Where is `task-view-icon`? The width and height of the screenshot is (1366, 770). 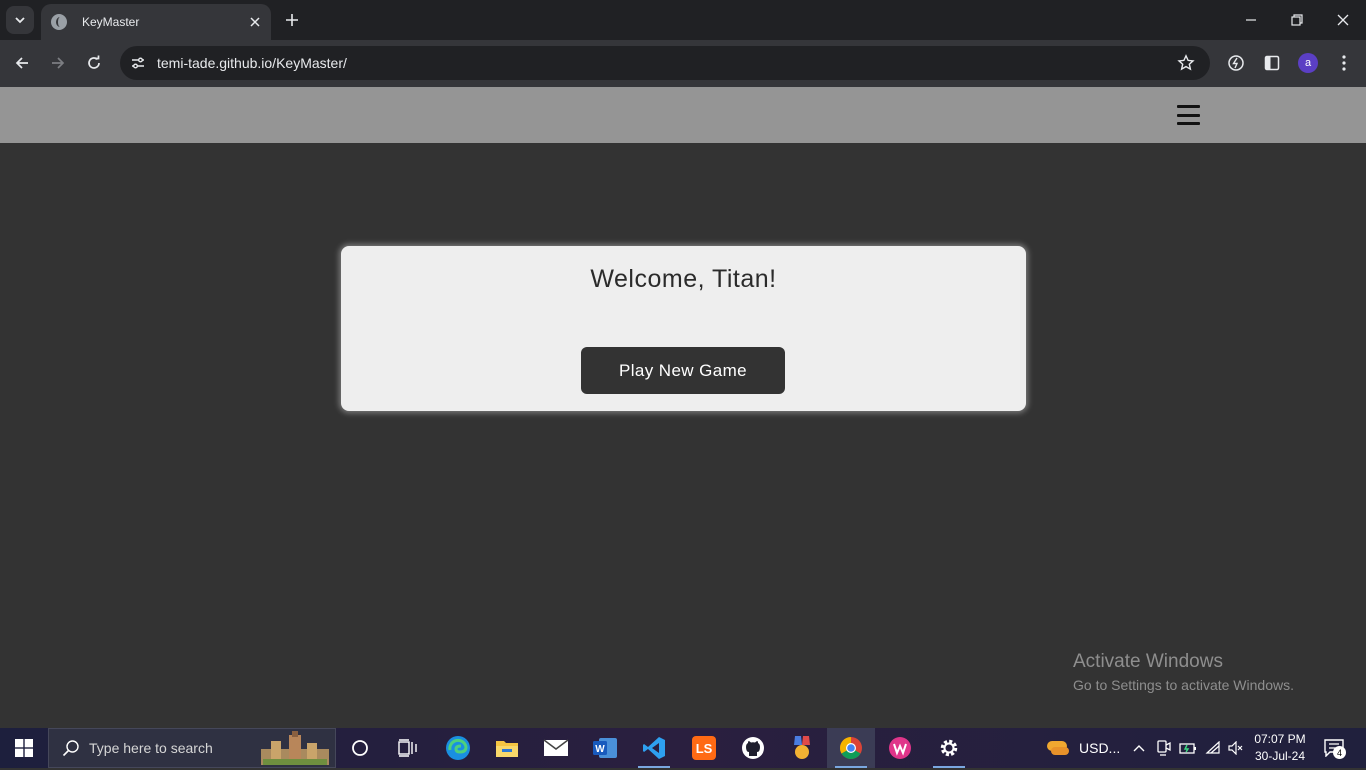
task-view-icon is located at coordinates (407, 748).